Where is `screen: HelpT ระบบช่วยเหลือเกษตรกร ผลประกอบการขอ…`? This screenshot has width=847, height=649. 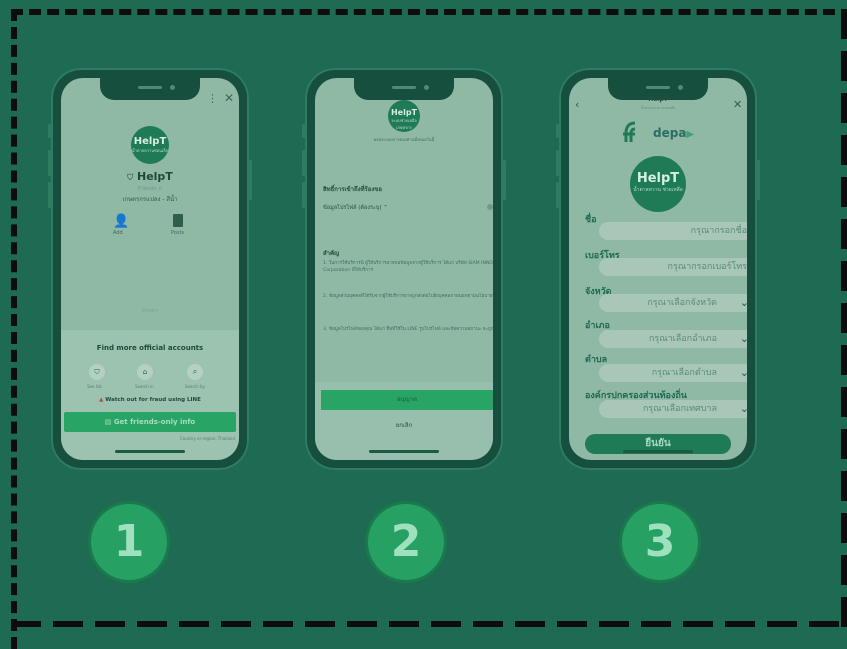
screen: HelpT ระบบช่วยเหลือเกษตรกร ผลประกอบการขอ… is located at coordinates (404, 269).